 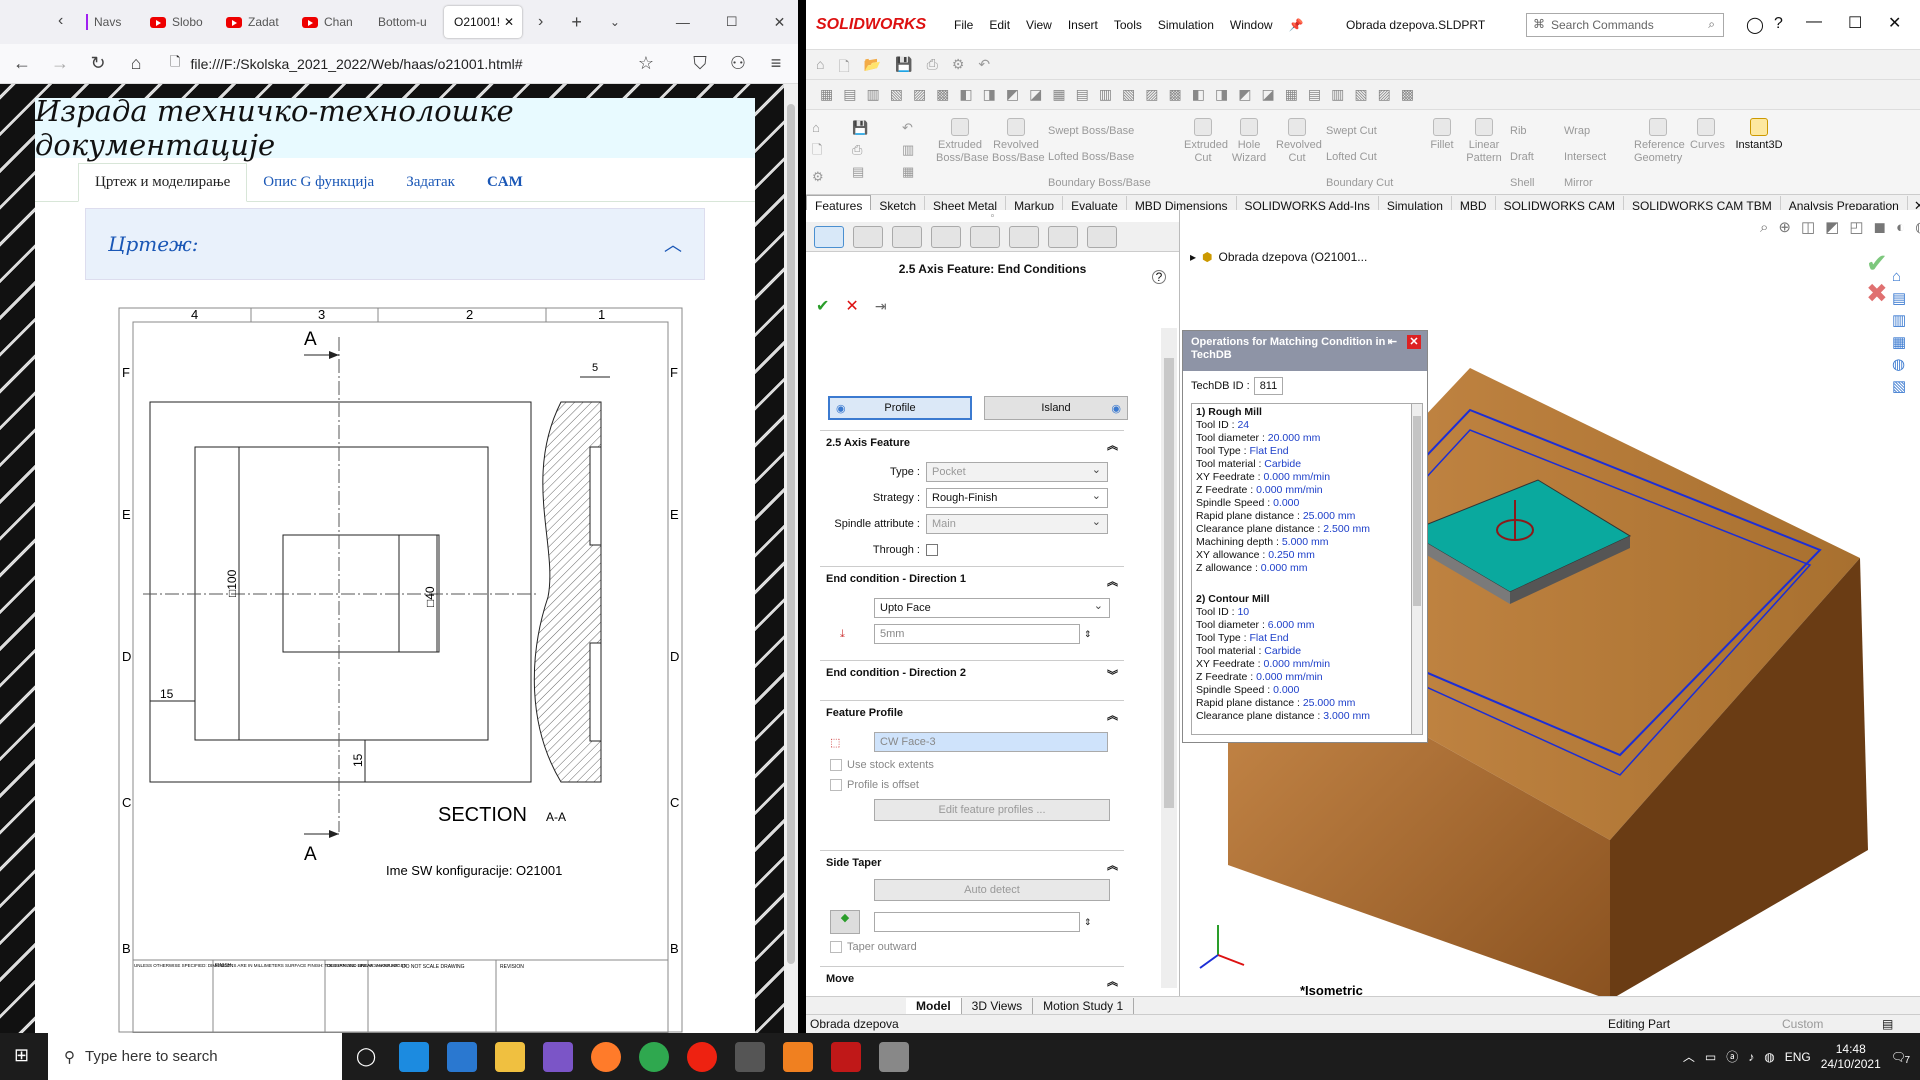 What do you see at coordinates (177, 22) in the screenshot?
I see `browser-tab-slobo: Slobo` at bounding box center [177, 22].